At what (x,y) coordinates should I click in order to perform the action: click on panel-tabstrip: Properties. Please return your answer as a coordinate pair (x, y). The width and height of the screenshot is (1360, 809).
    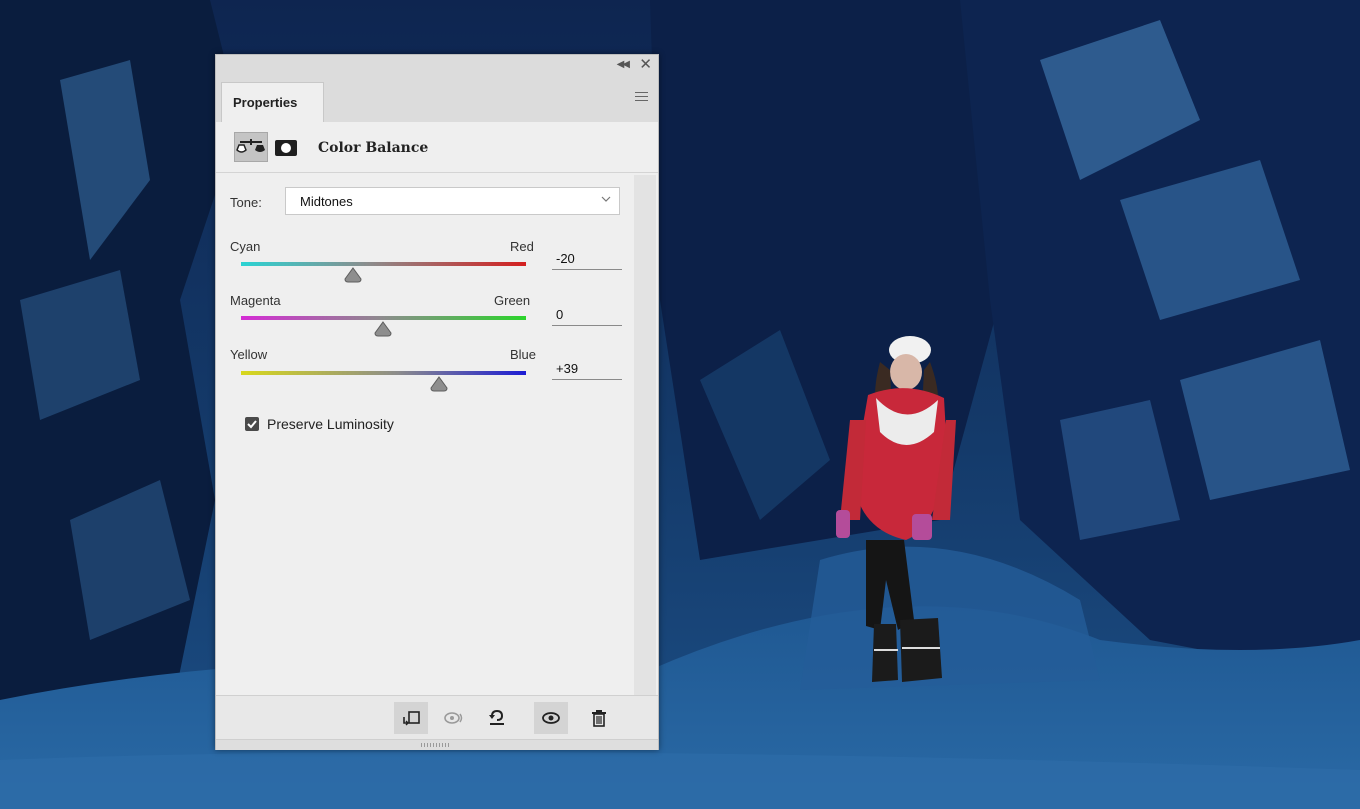
    Looking at the image, I should click on (437, 99).